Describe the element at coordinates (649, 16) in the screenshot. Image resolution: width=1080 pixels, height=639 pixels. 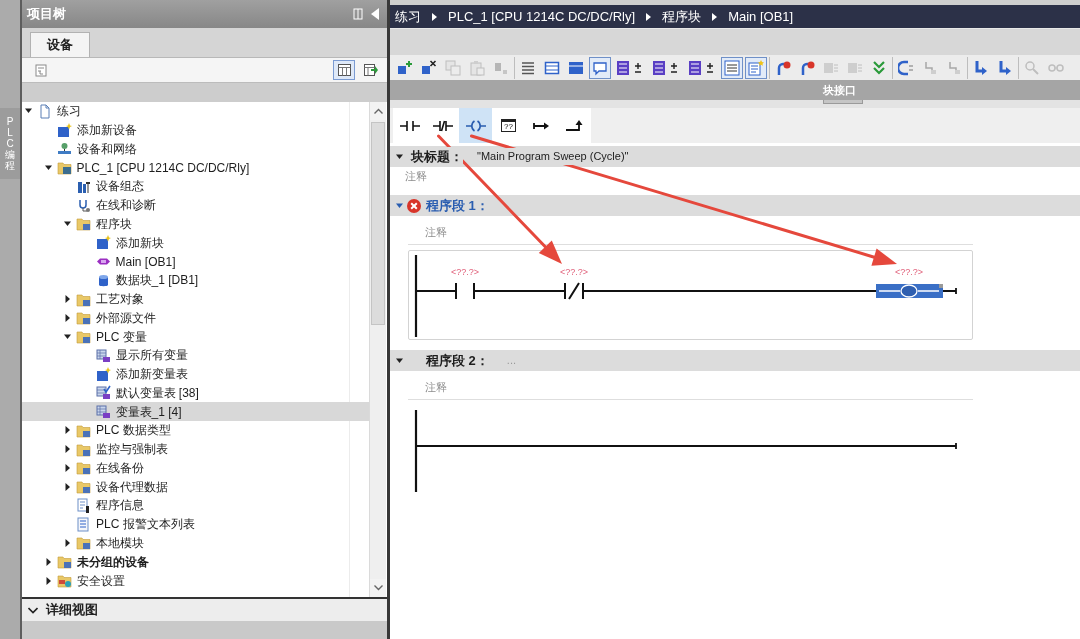
I see `chevron-right-icon` at that location.